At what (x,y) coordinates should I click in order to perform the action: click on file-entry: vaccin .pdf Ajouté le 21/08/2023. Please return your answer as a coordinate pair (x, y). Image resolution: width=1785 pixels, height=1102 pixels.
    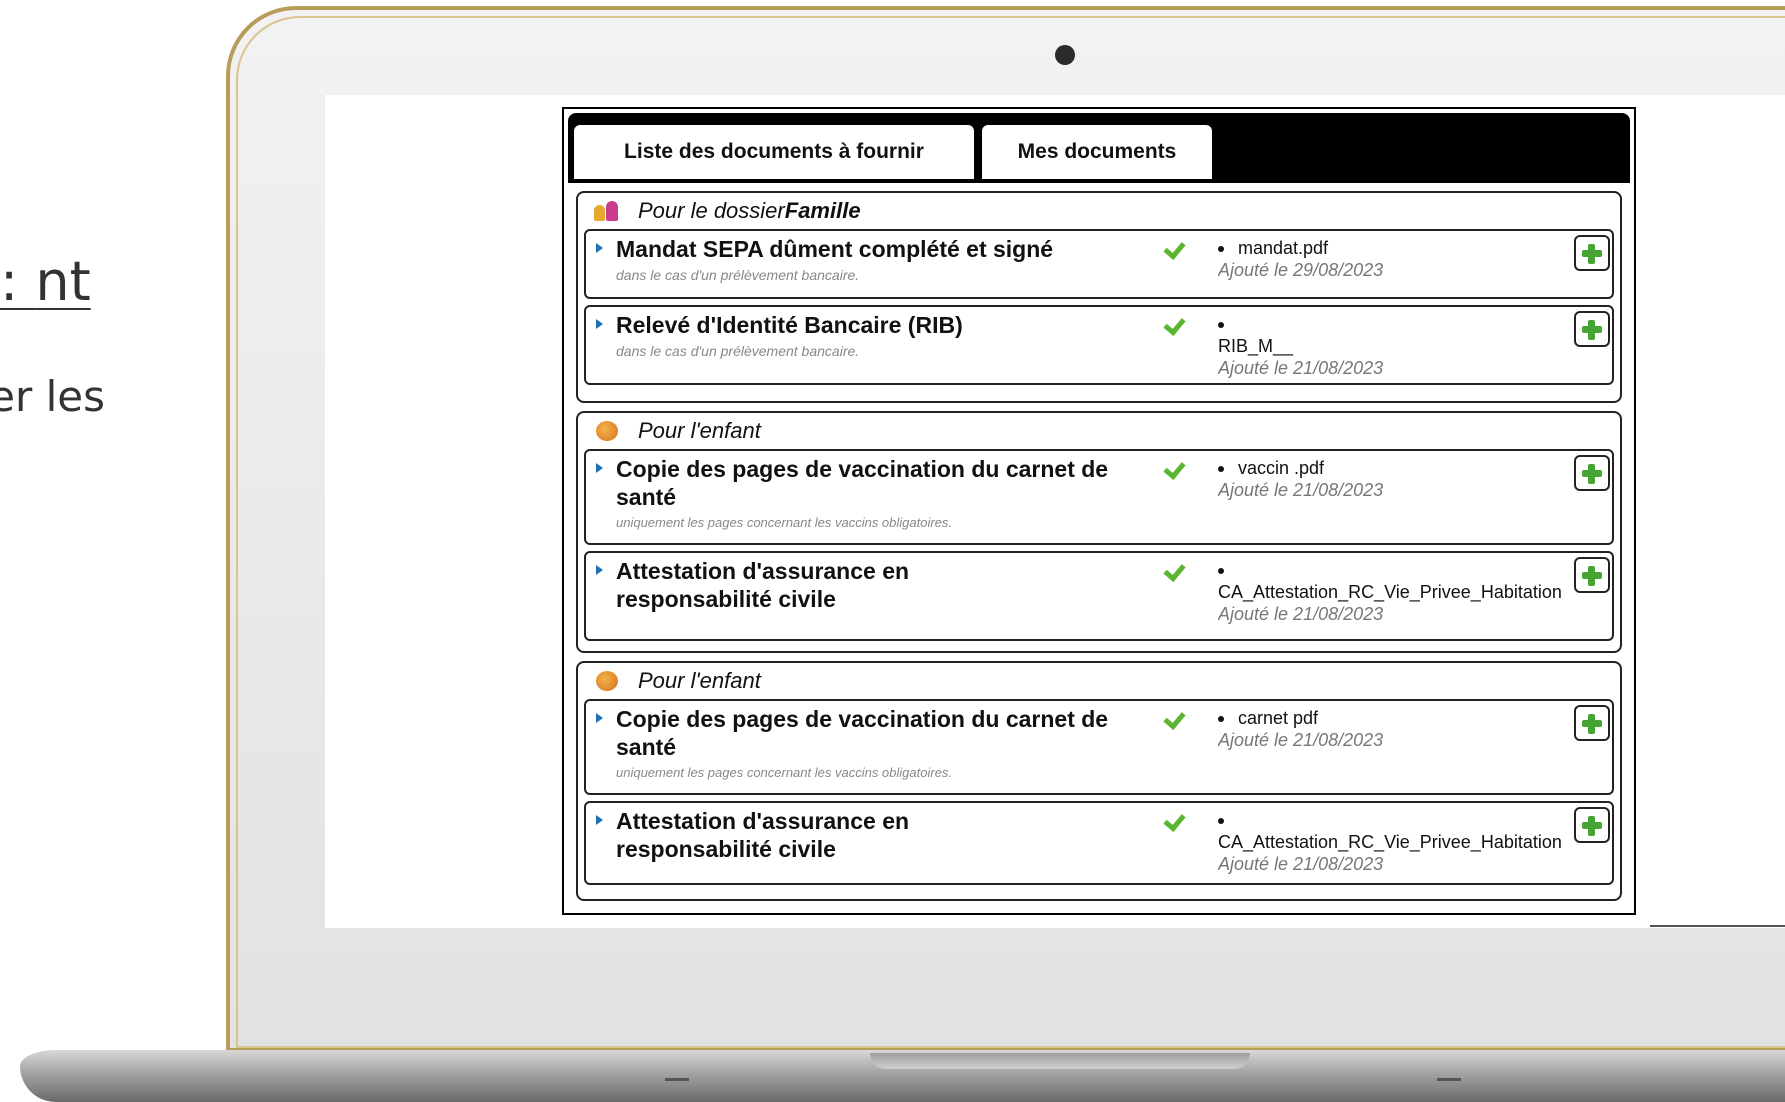
    Looking at the image, I should click on (1418, 479).